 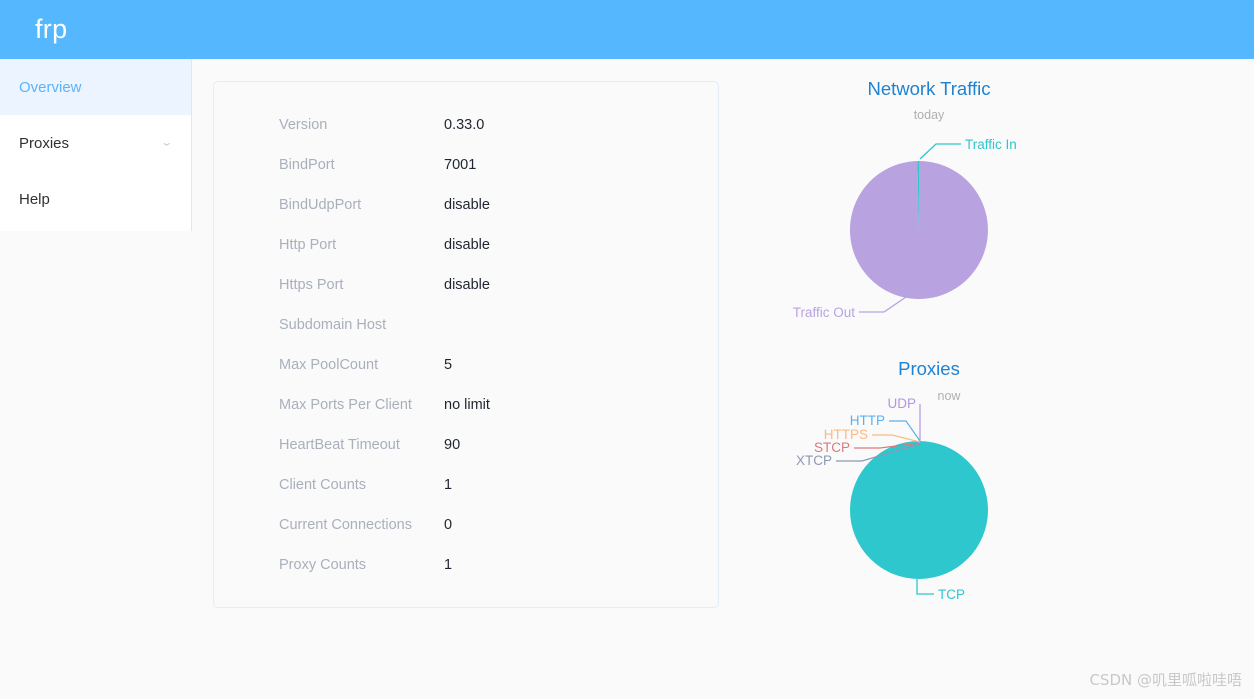 What do you see at coordinates (452, 445) in the screenshot?
I see `info-value: 90` at bounding box center [452, 445].